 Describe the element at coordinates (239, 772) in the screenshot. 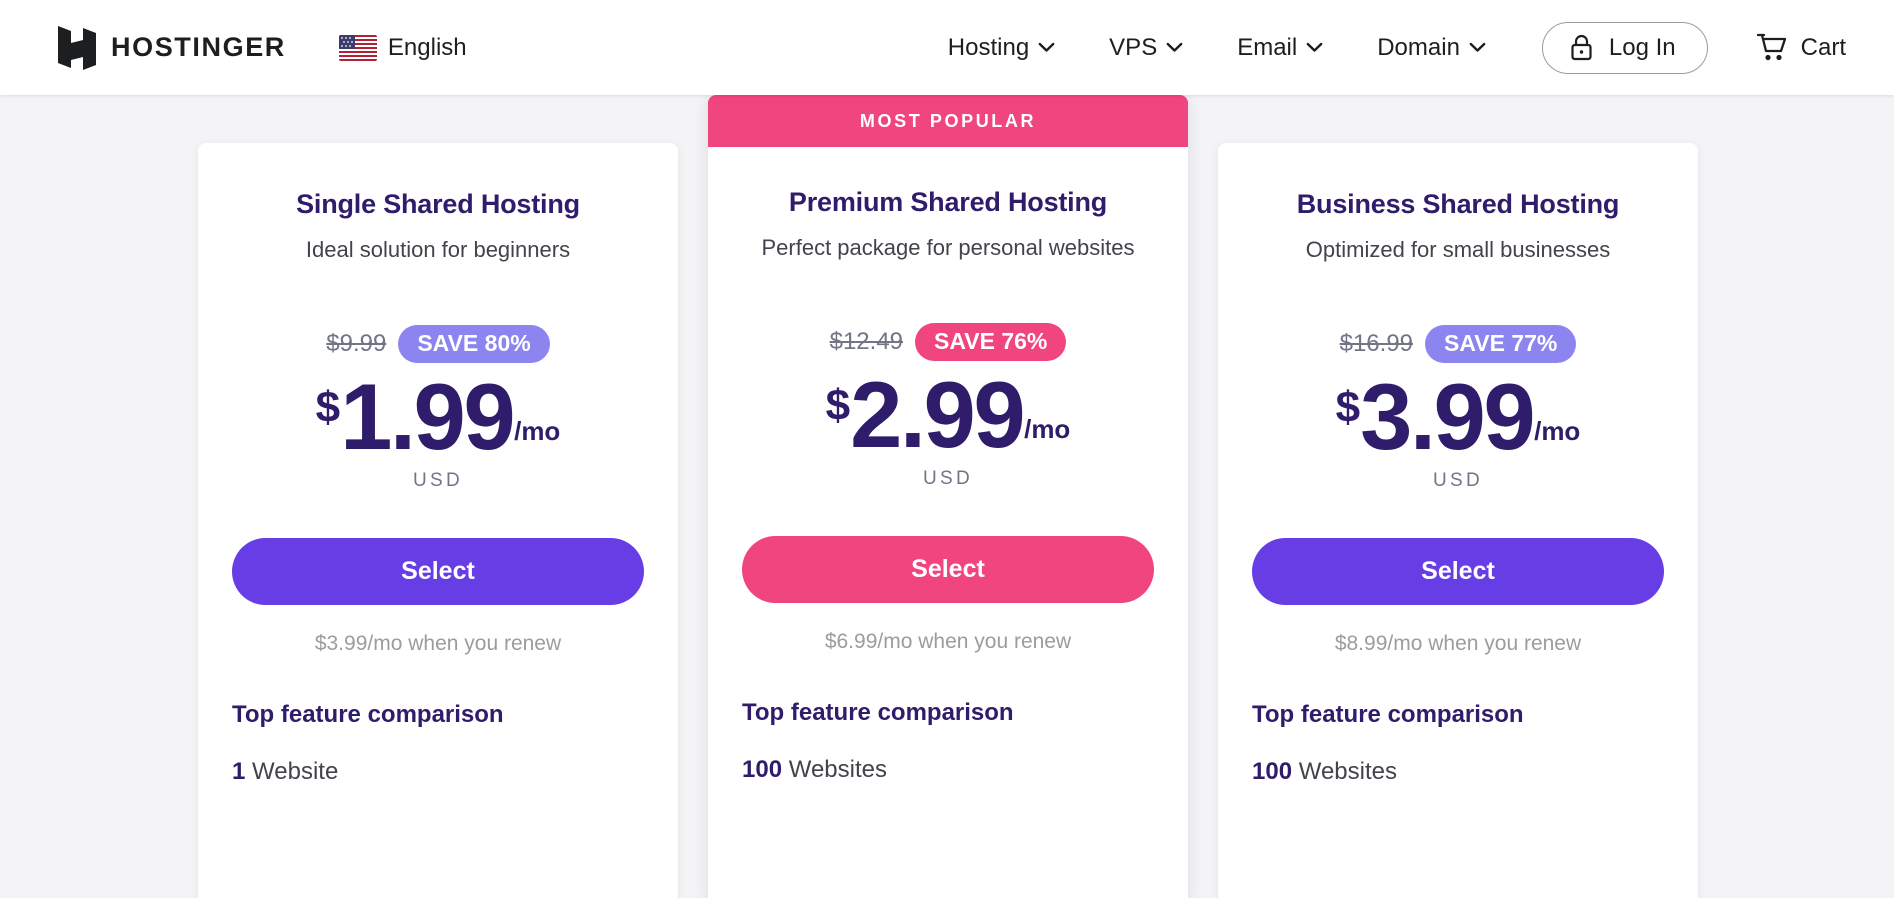

I see `feature-value: 1` at that location.